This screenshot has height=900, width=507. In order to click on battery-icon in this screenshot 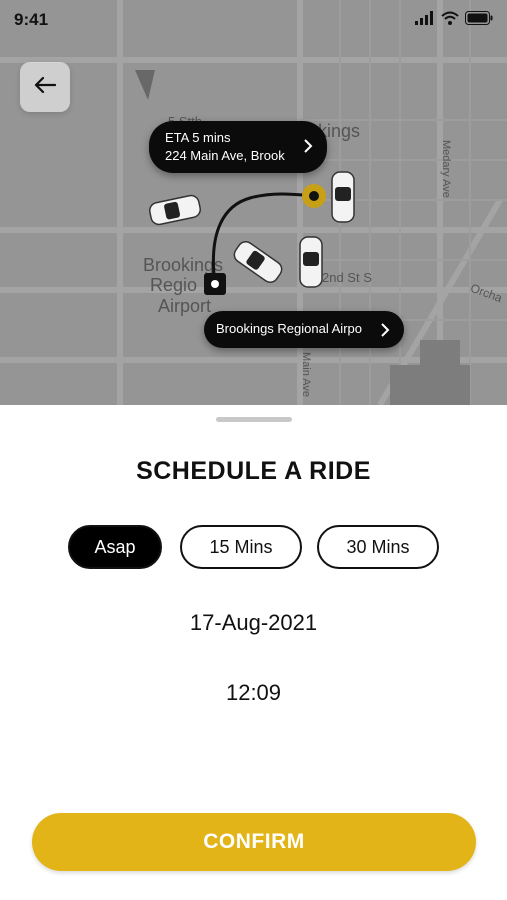, I will do `click(479, 20)`.